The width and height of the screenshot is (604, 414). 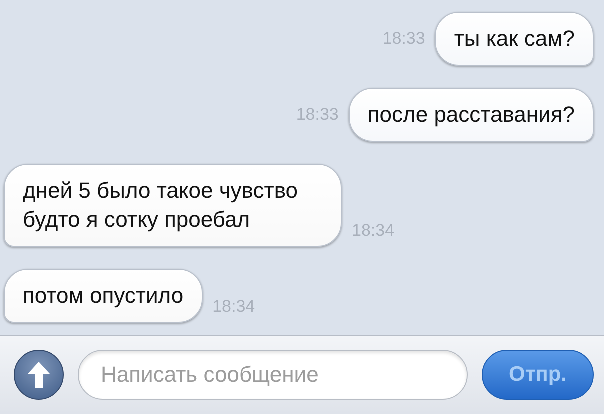 What do you see at coordinates (471, 115) in the screenshot?
I see `message-bubble: после расставания?` at bounding box center [471, 115].